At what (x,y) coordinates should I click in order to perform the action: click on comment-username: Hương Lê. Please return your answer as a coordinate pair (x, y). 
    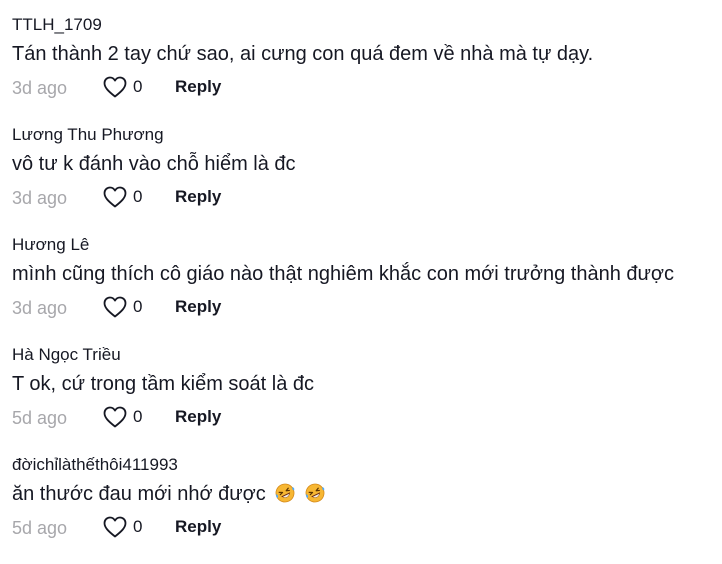
    Looking at the image, I should click on (50, 245).